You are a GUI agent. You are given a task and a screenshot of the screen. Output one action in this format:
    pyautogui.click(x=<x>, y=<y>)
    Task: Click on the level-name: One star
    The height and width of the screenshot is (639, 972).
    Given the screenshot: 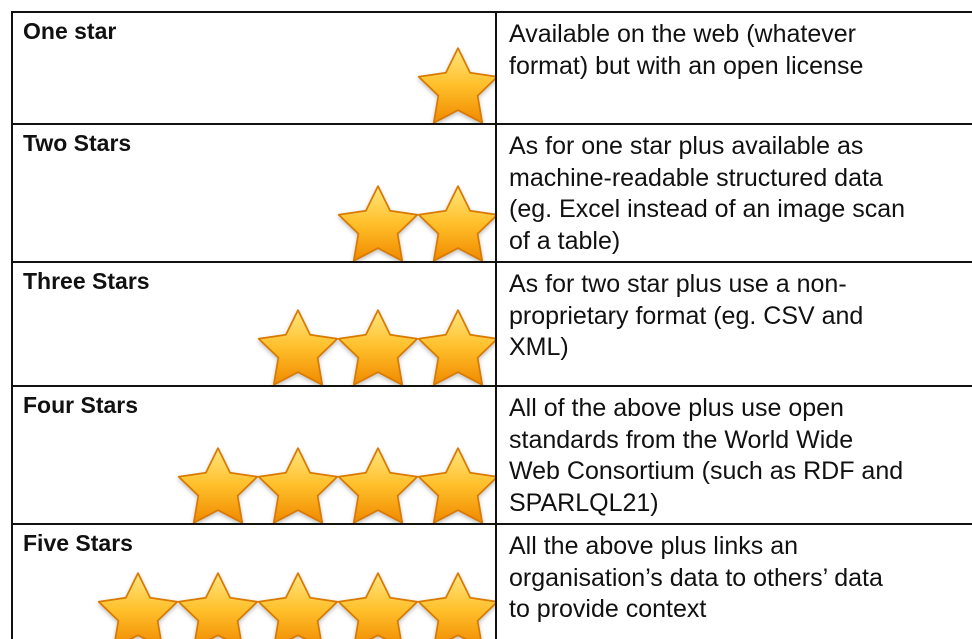 What is the action you would take?
    pyautogui.click(x=70, y=31)
    